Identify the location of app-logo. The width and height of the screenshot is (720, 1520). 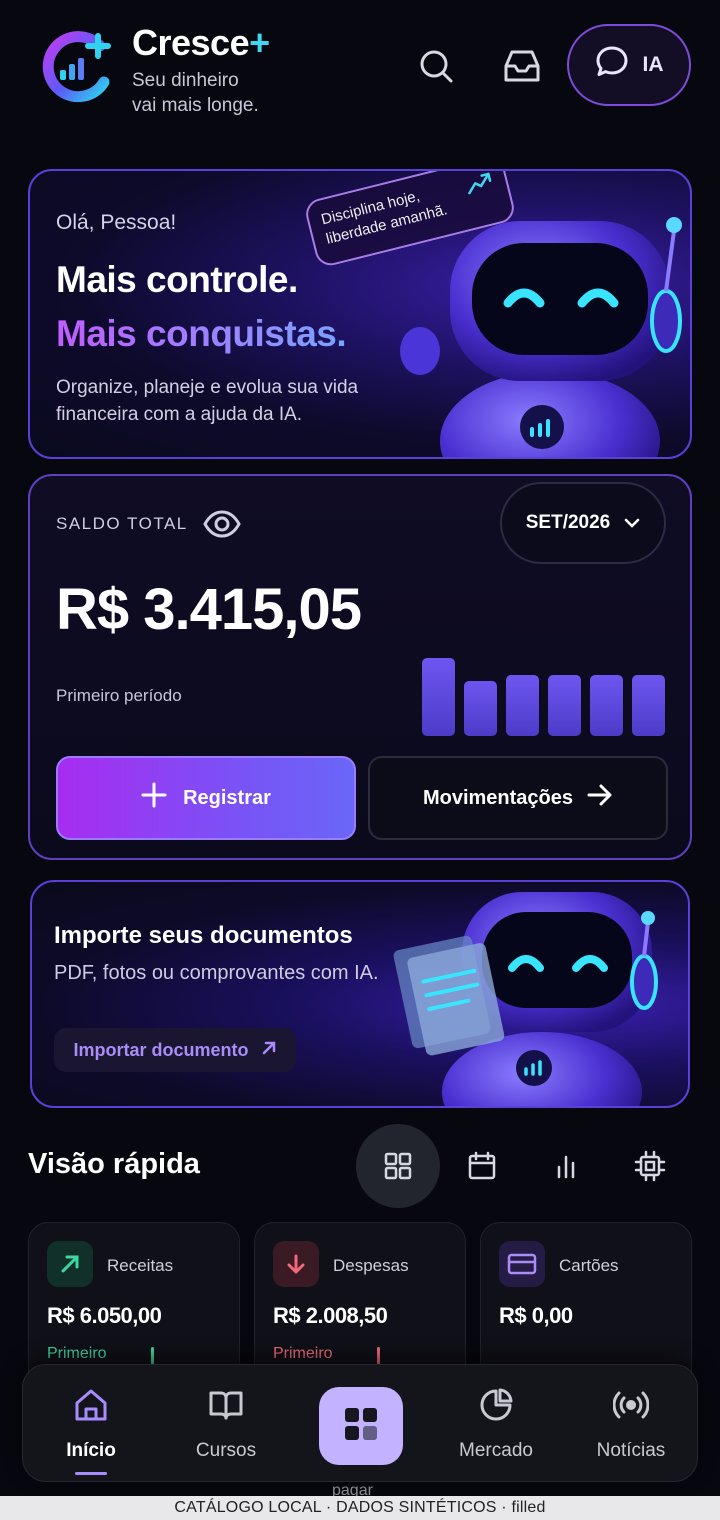
(78, 64).